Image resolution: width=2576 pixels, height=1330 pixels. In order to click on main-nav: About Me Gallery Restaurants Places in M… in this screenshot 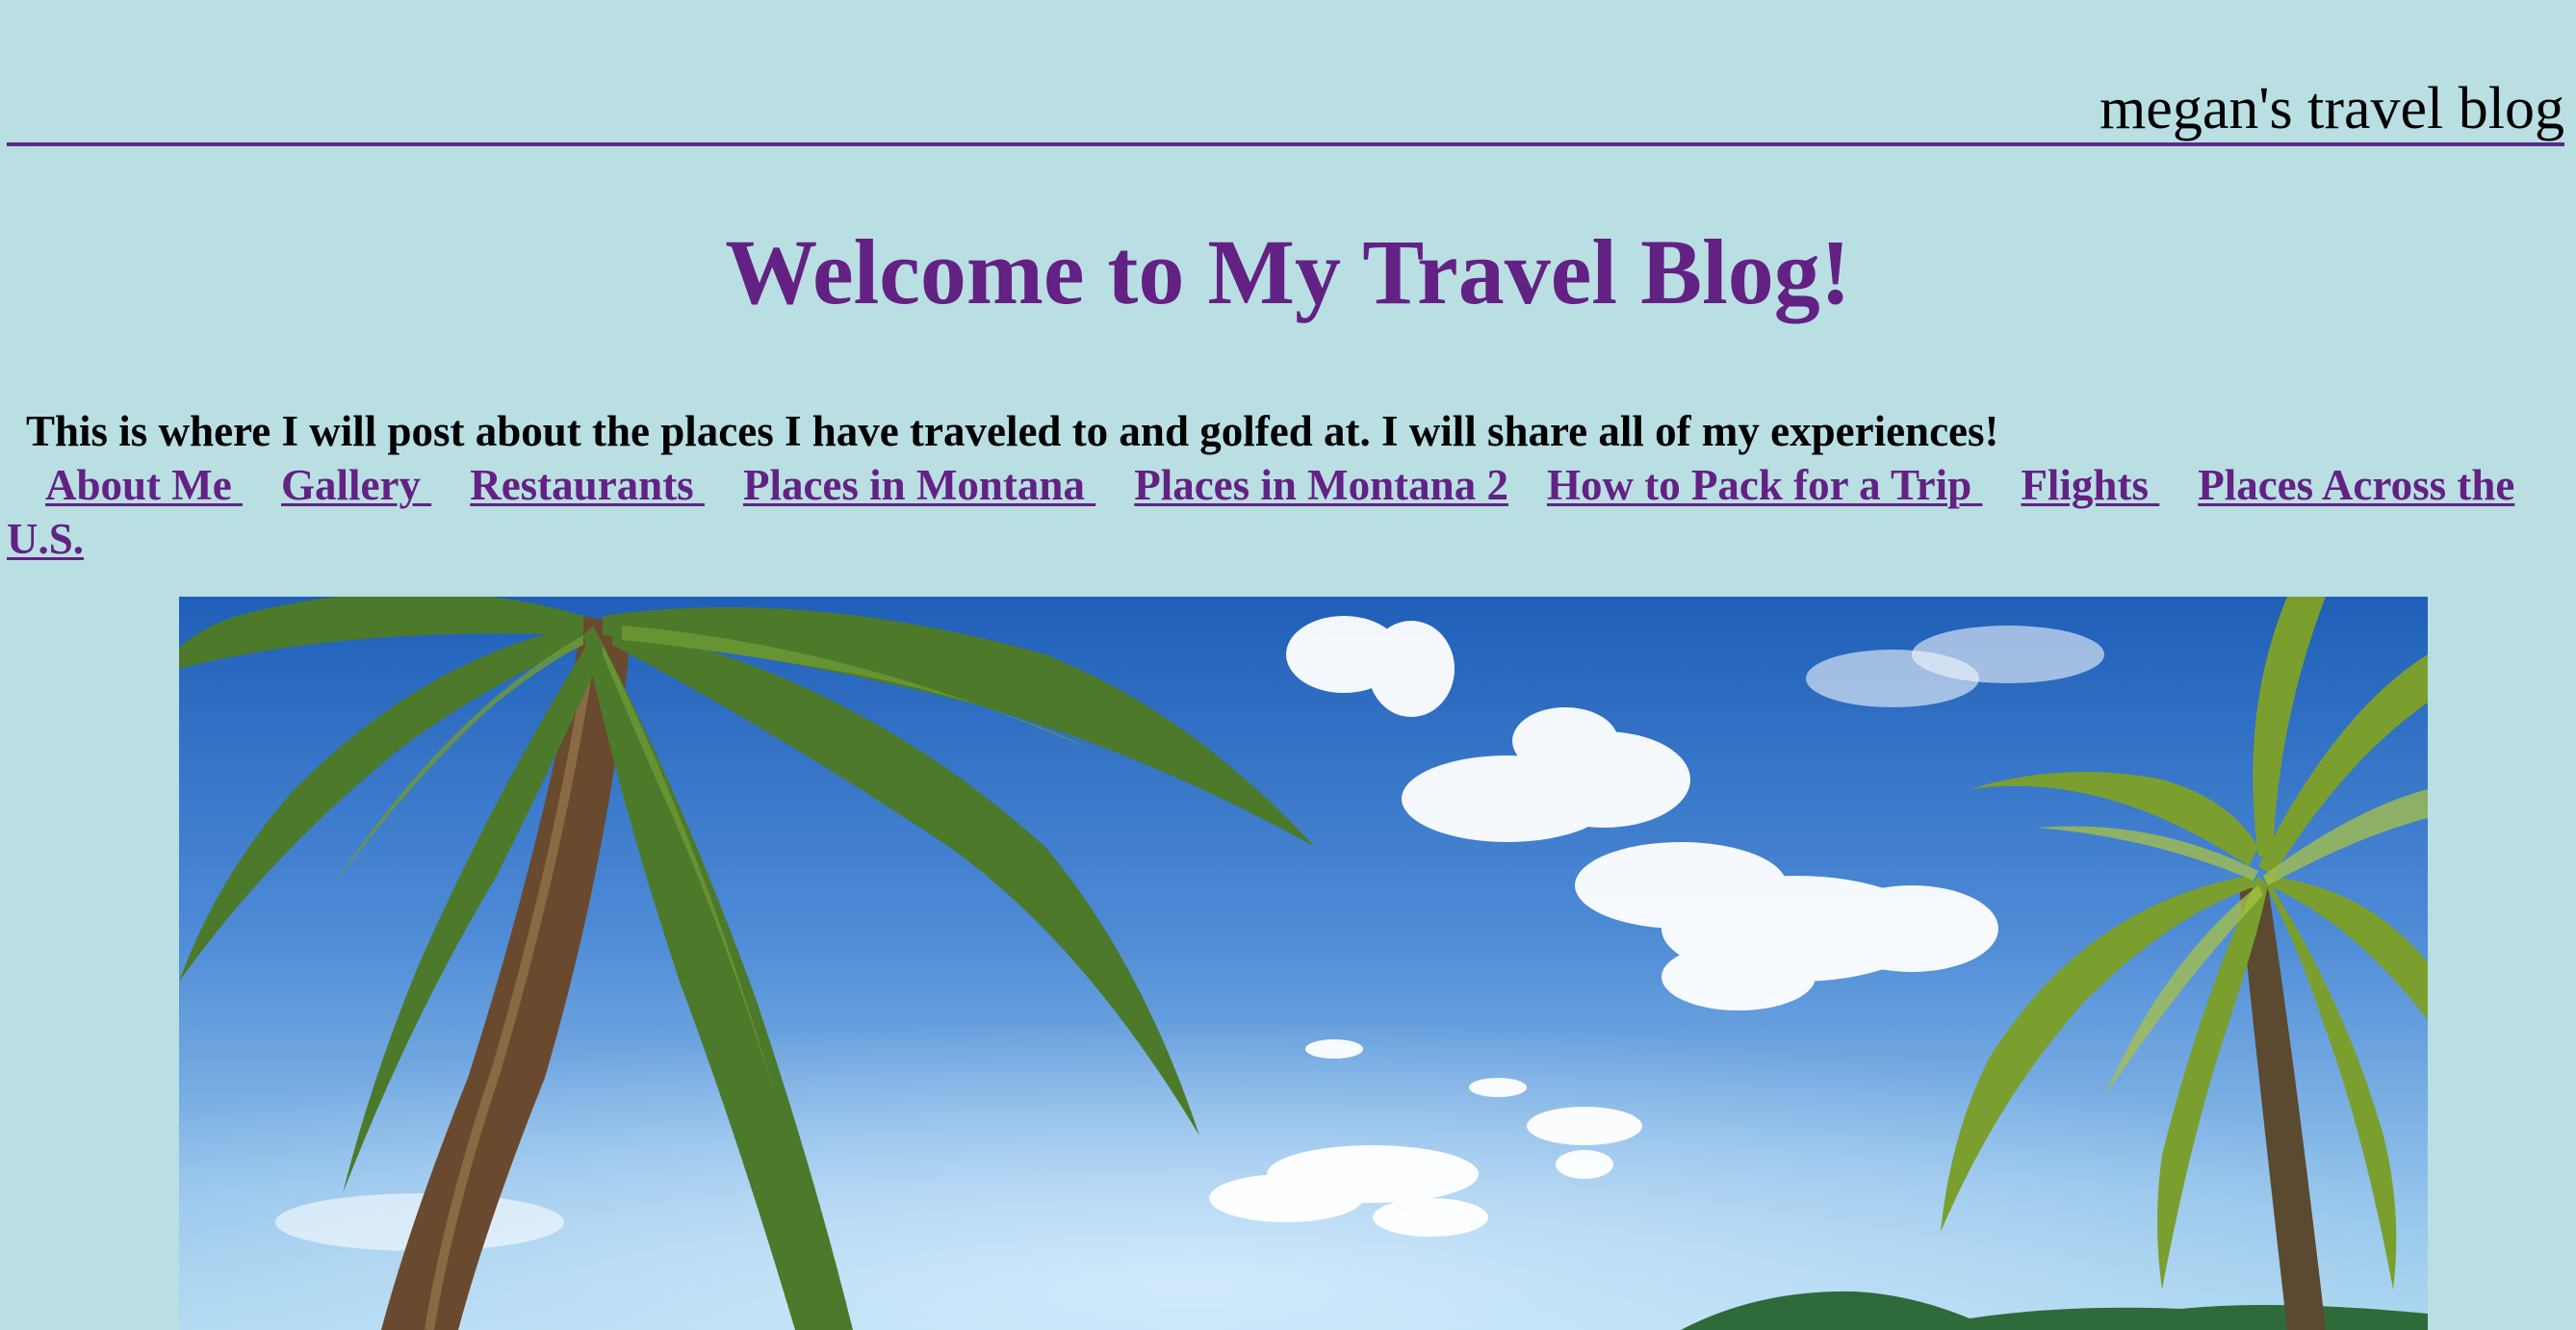, I will do `click(1268, 512)`.